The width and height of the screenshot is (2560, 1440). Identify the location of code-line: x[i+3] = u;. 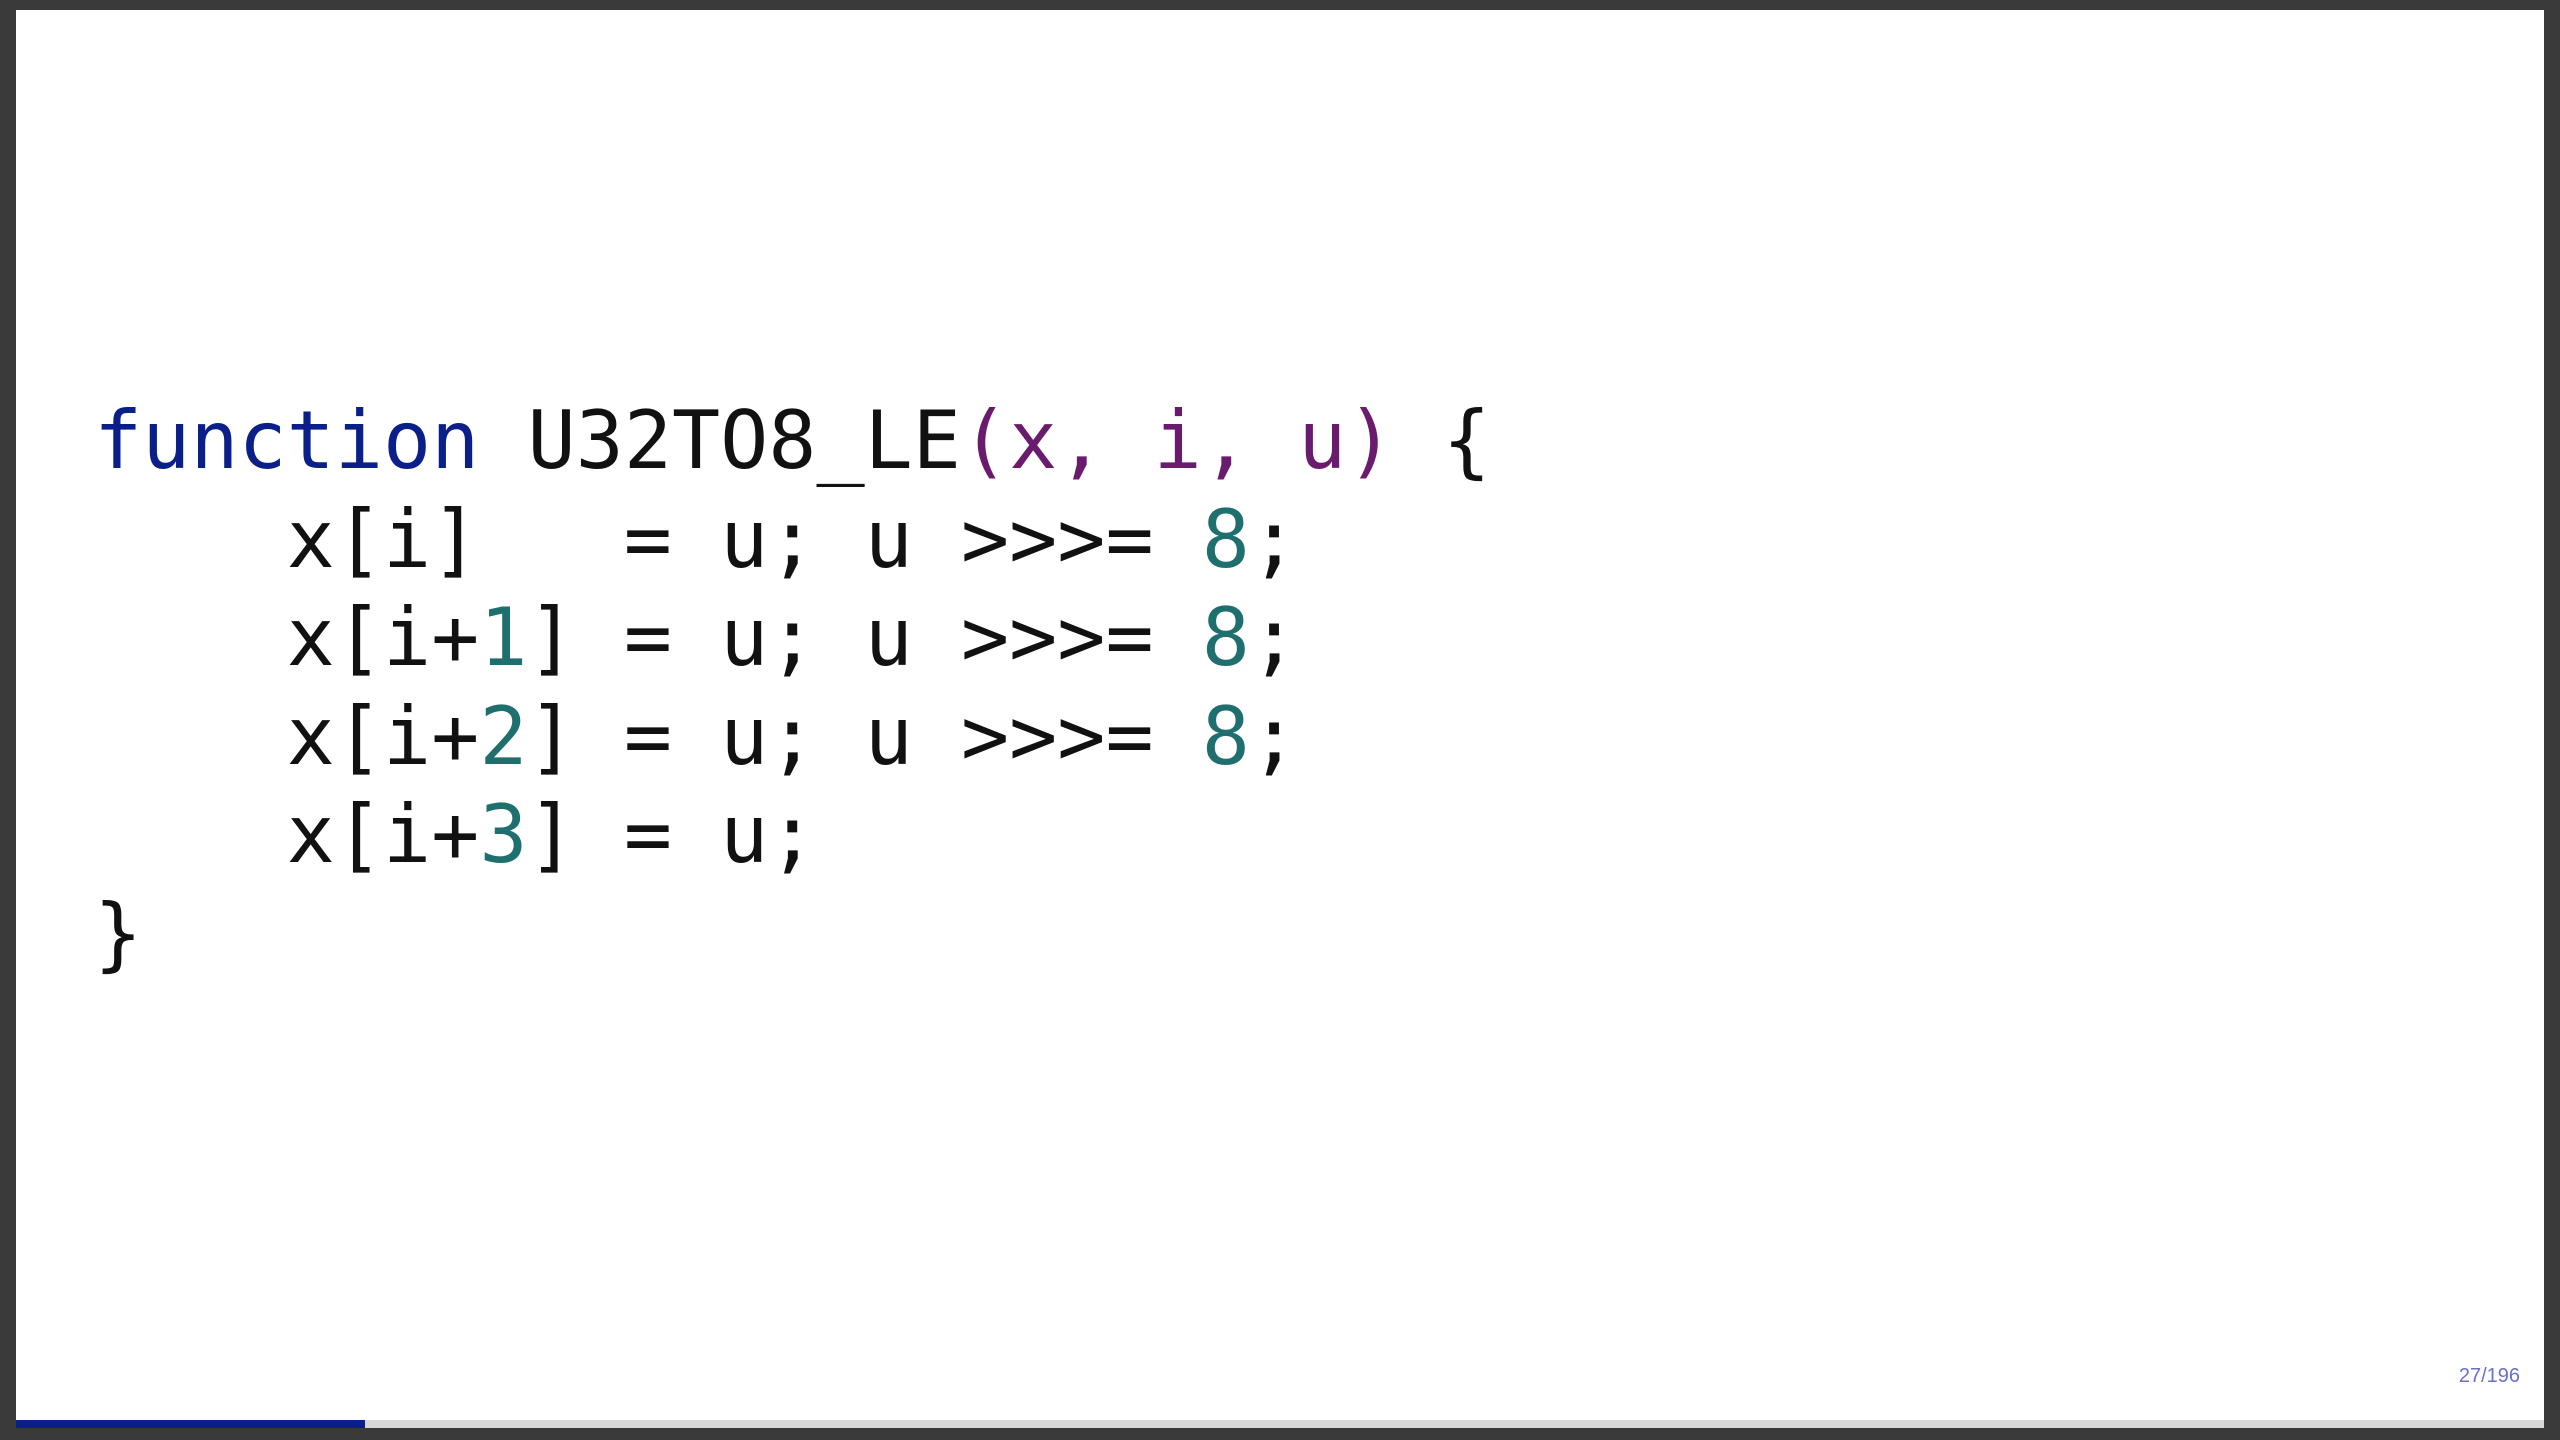
(792, 835).